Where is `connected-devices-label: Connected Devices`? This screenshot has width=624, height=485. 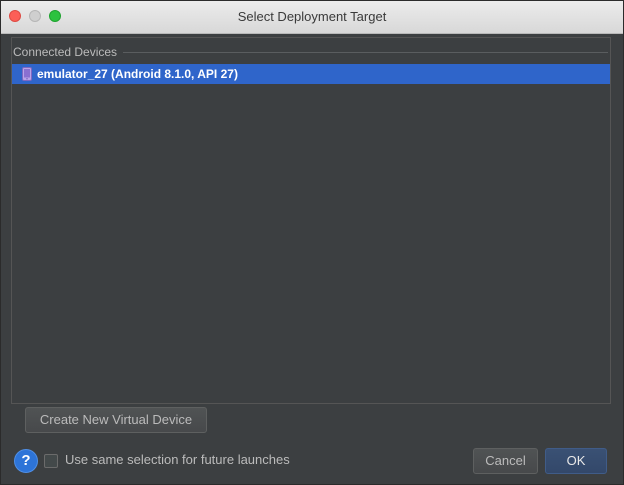
connected-devices-label: Connected Devices is located at coordinates (65, 52).